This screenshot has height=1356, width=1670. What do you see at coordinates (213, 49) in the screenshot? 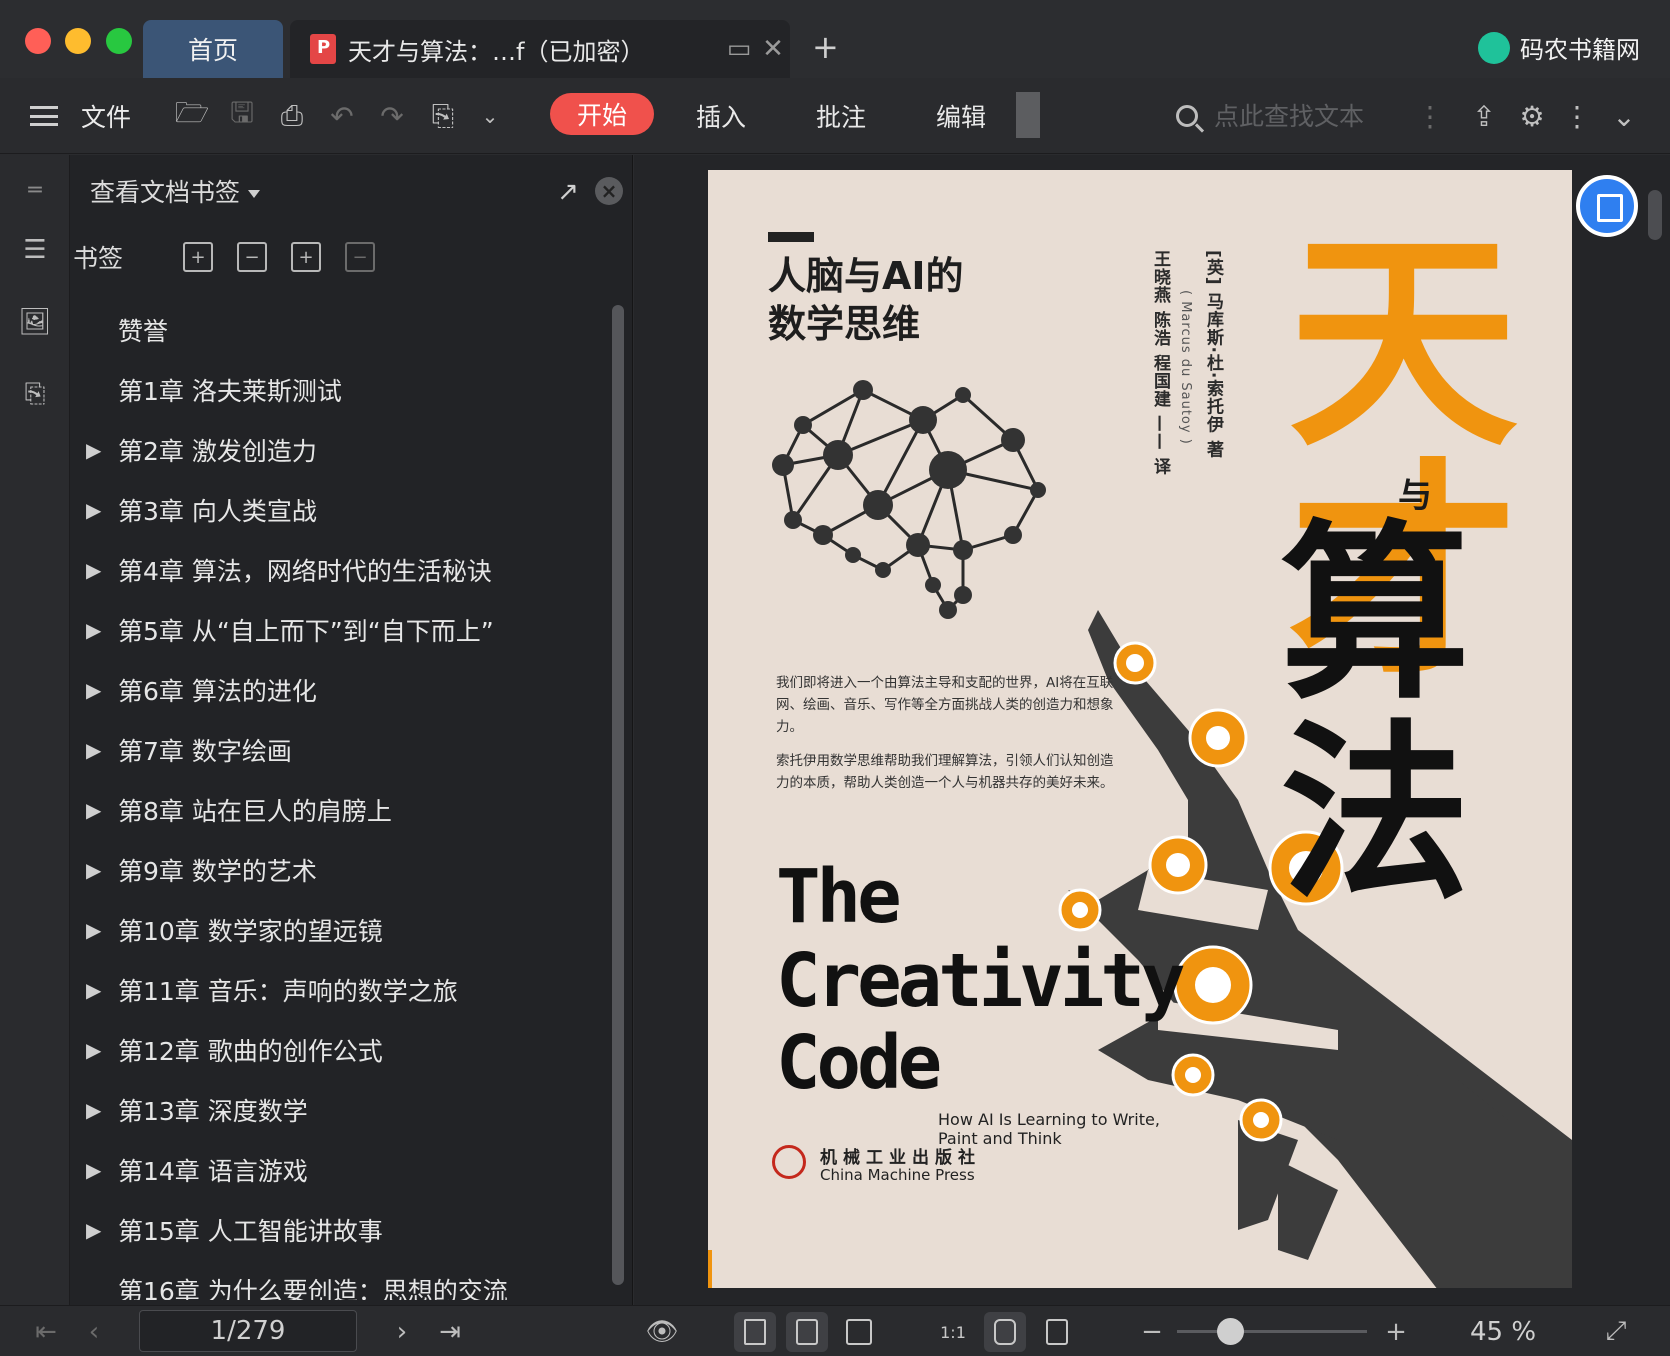
I see `tab-home: 首页` at bounding box center [213, 49].